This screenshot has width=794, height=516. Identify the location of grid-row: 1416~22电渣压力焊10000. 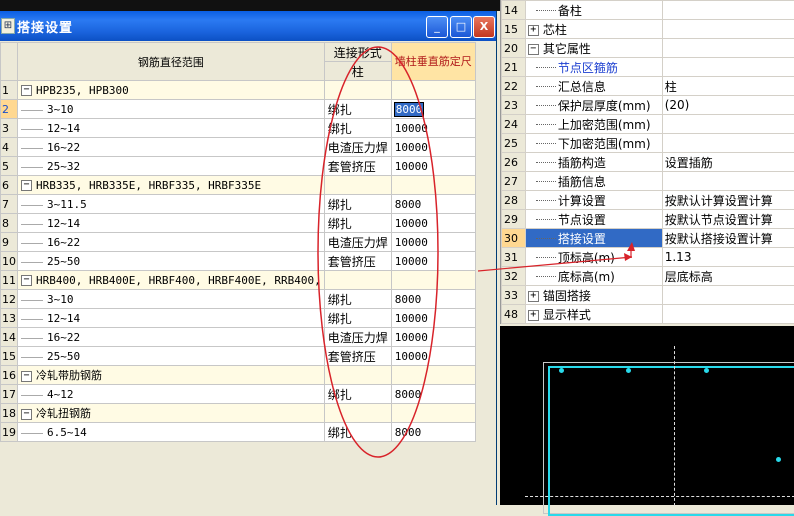
(238, 337).